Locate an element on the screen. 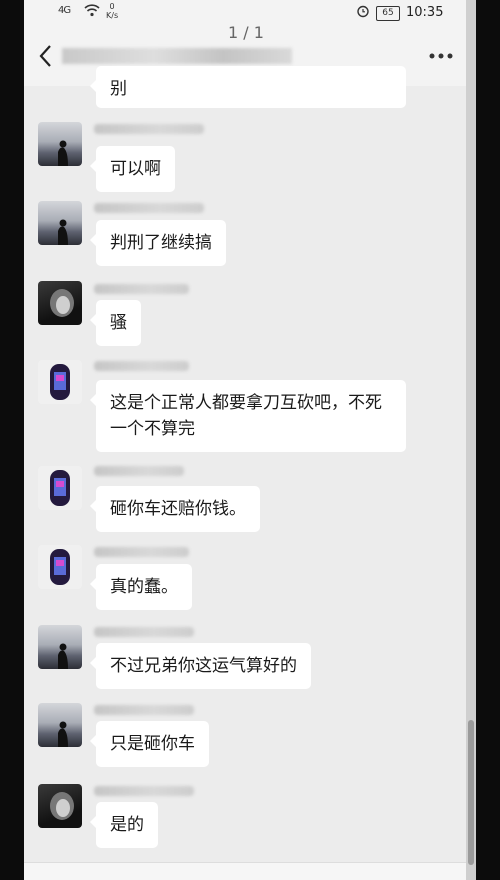 The width and height of the screenshot is (500, 880). signal-indicator: 4G is located at coordinates (64, 10).